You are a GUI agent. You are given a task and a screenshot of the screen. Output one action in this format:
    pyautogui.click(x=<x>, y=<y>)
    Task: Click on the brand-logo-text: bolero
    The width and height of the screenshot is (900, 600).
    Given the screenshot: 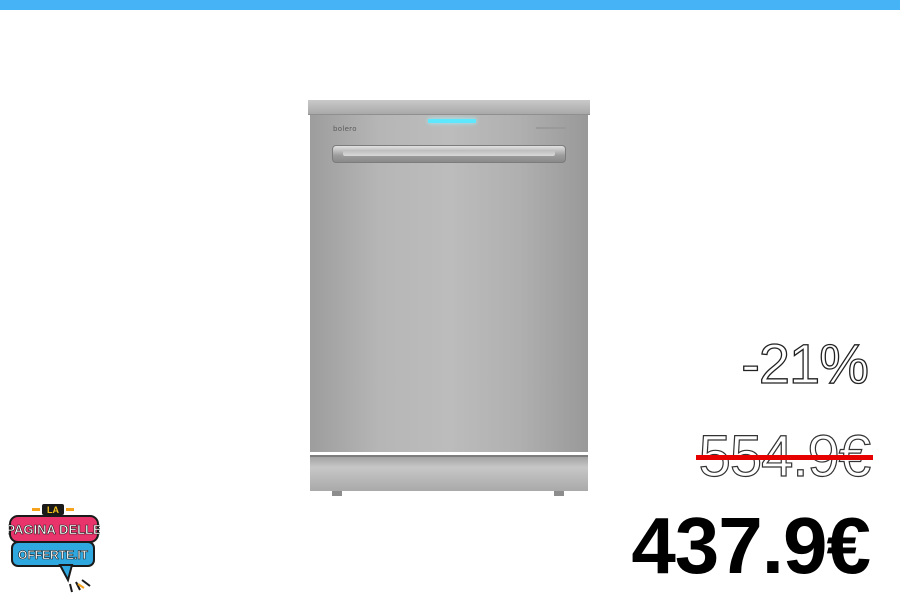 What is the action you would take?
    pyautogui.click(x=345, y=129)
    